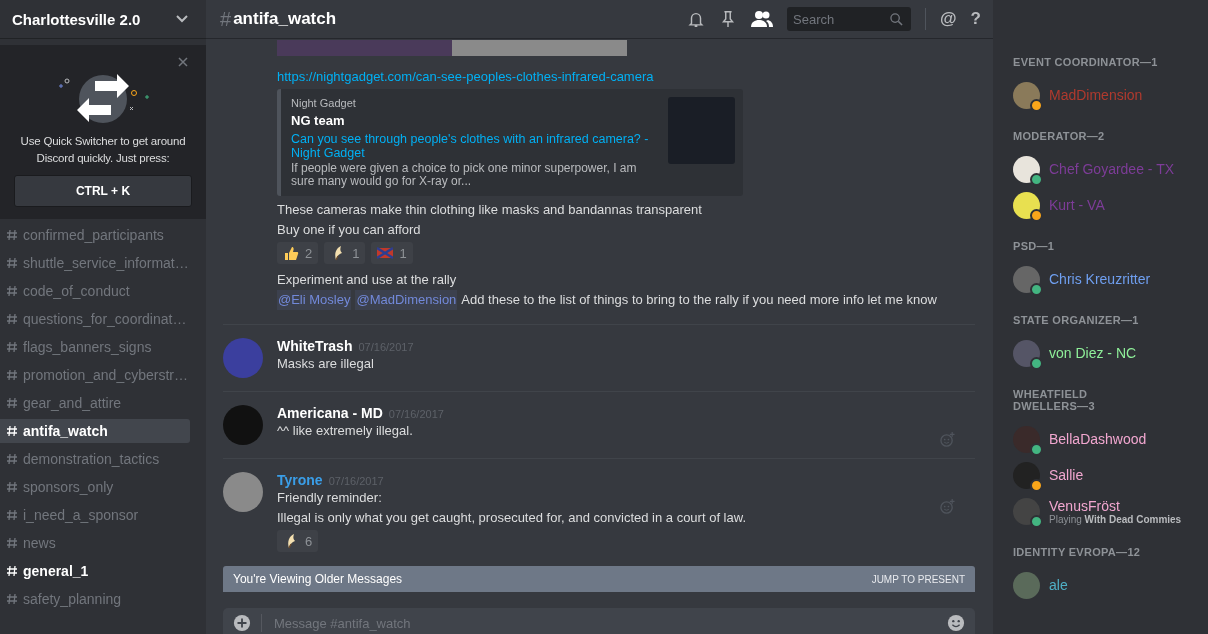  I want to click on hash-icon: #, so click(226, 19).